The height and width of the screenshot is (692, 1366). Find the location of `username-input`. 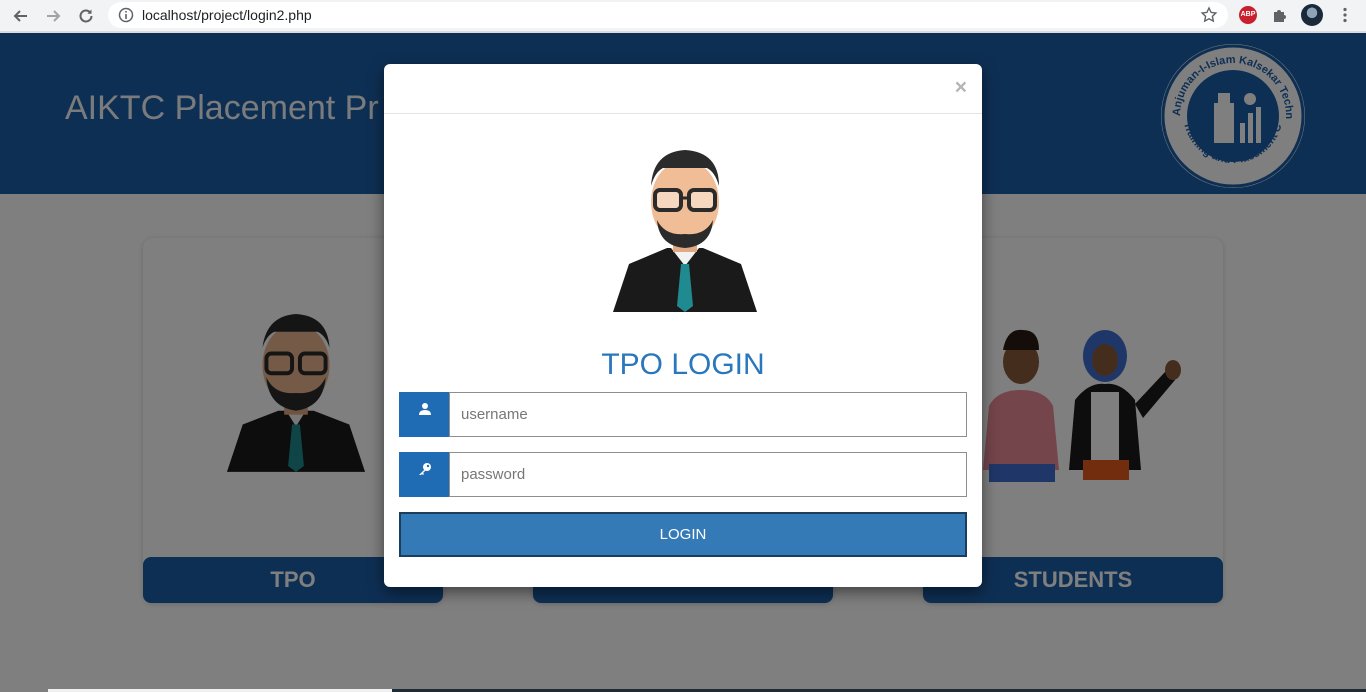

username-input is located at coordinates (708, 414).